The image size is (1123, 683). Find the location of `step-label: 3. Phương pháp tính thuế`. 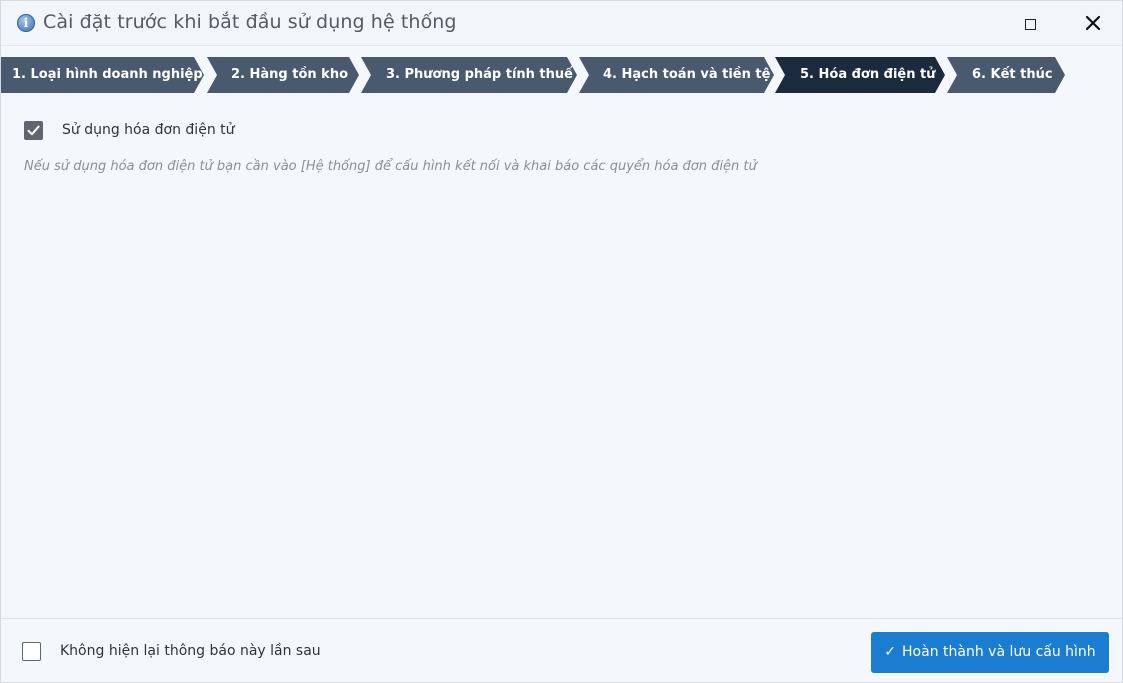

step-label: 3. Phương pháp tính thuế is located at coordinates (479, 74).